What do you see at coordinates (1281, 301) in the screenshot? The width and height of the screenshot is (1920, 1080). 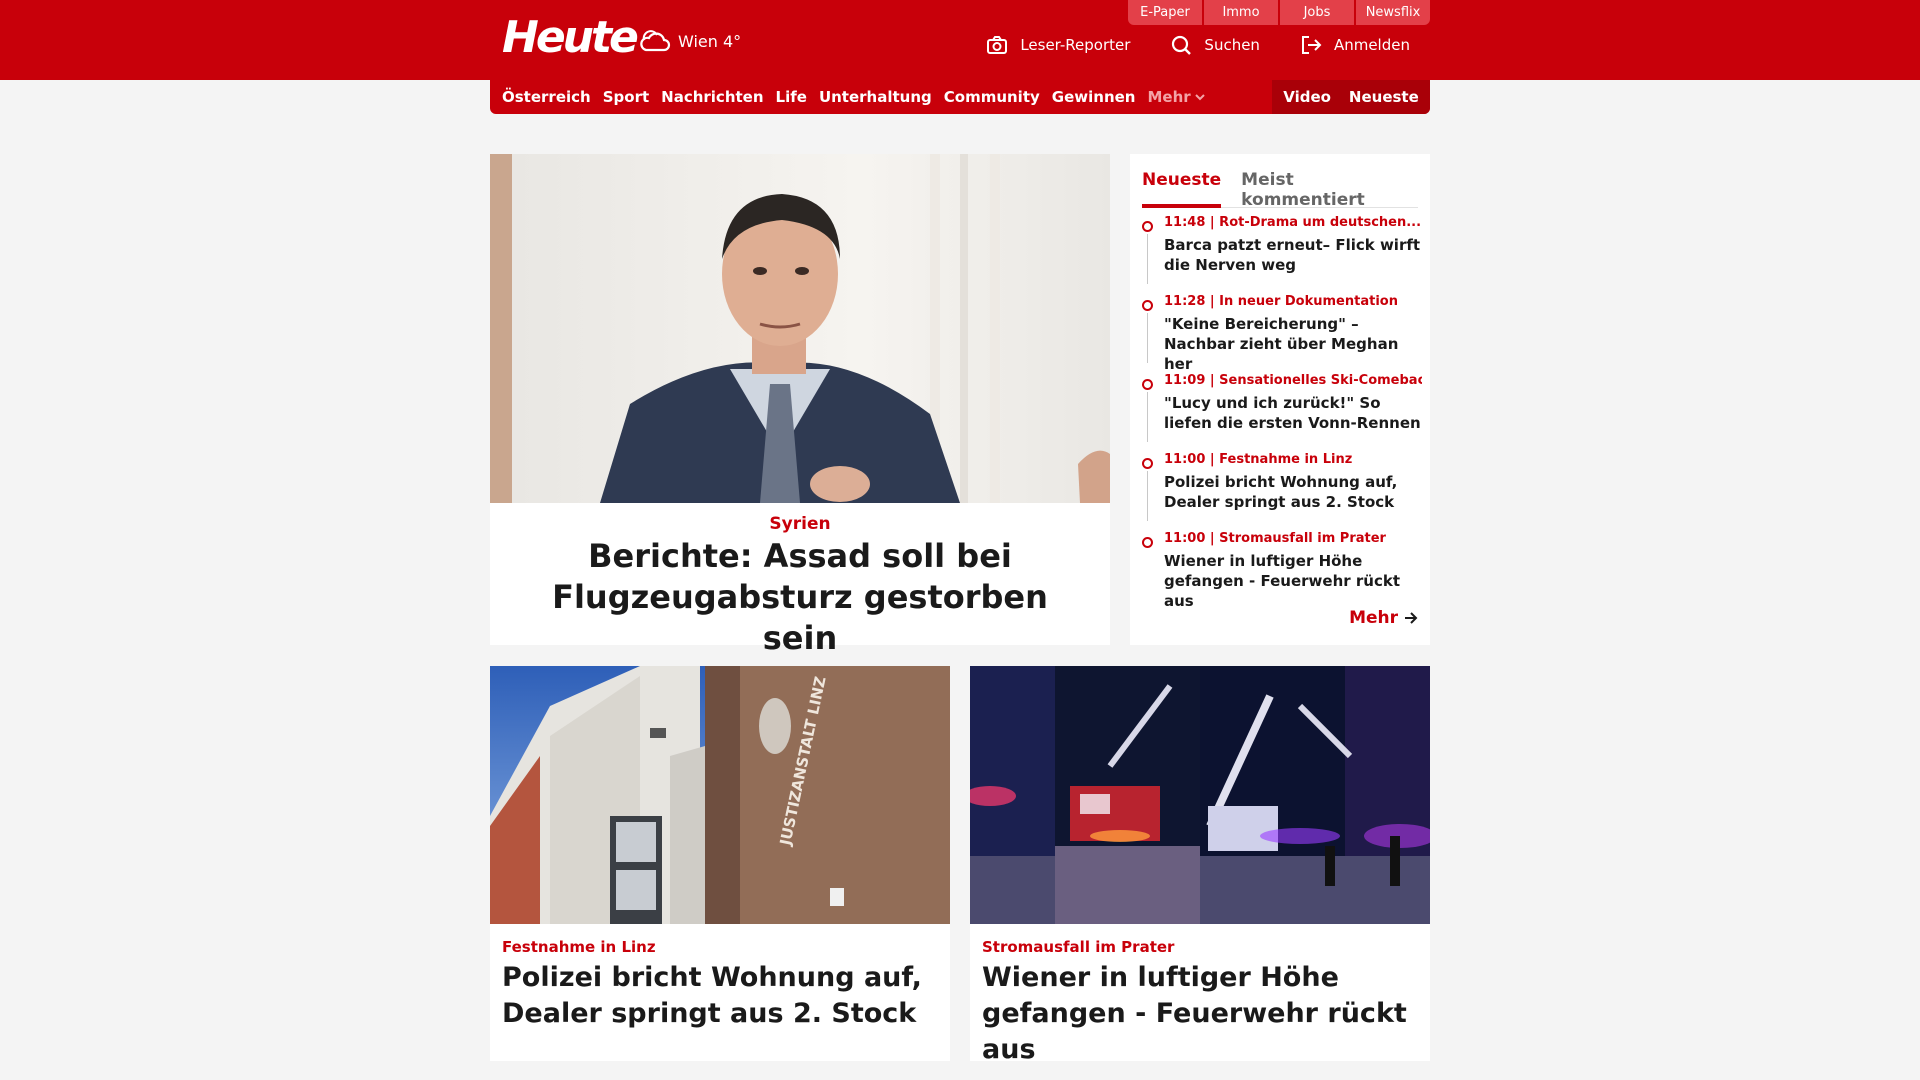 I see `ticker-meta: 11:28 | In neuer Dokumentation` at bounding box center [1281, 301].